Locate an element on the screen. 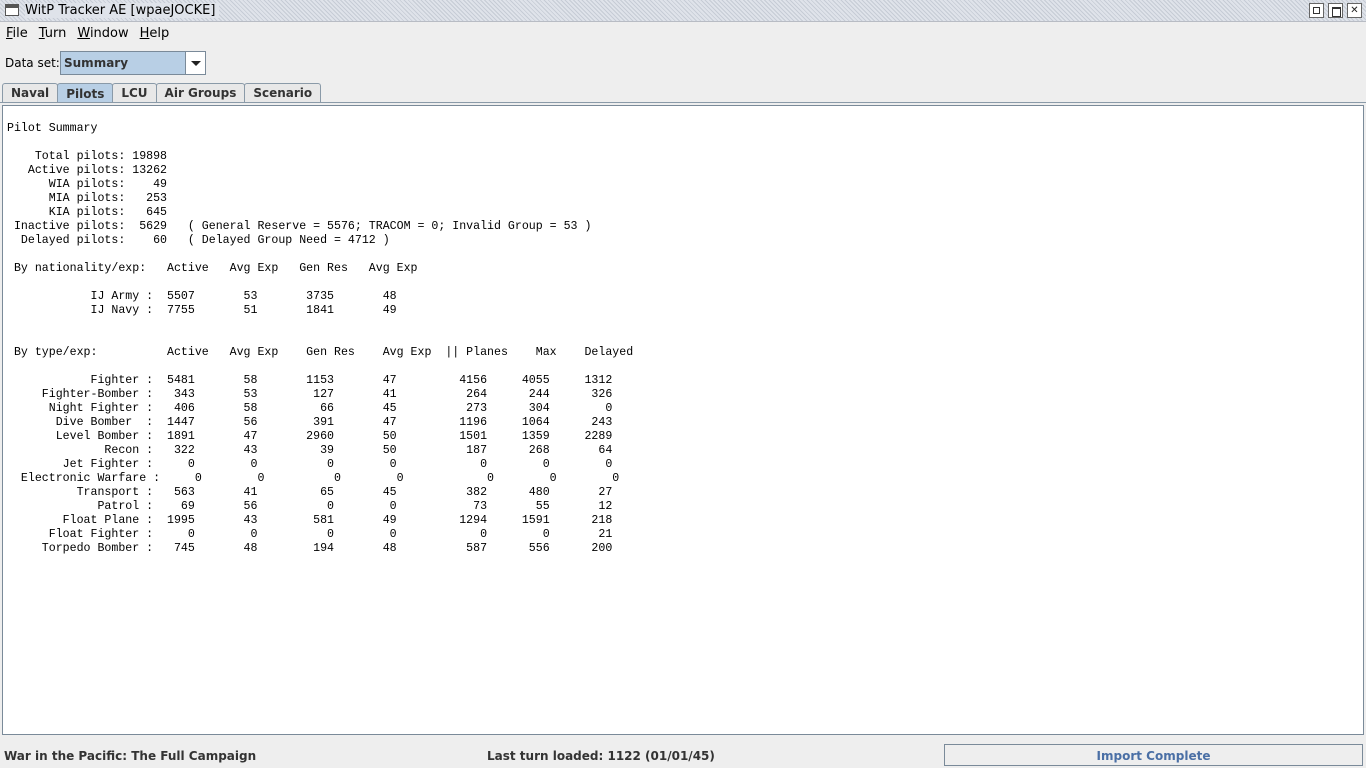 This screenshot has width=1366, height=768. menu-turn: Turn is located at coordinates (53, 33).